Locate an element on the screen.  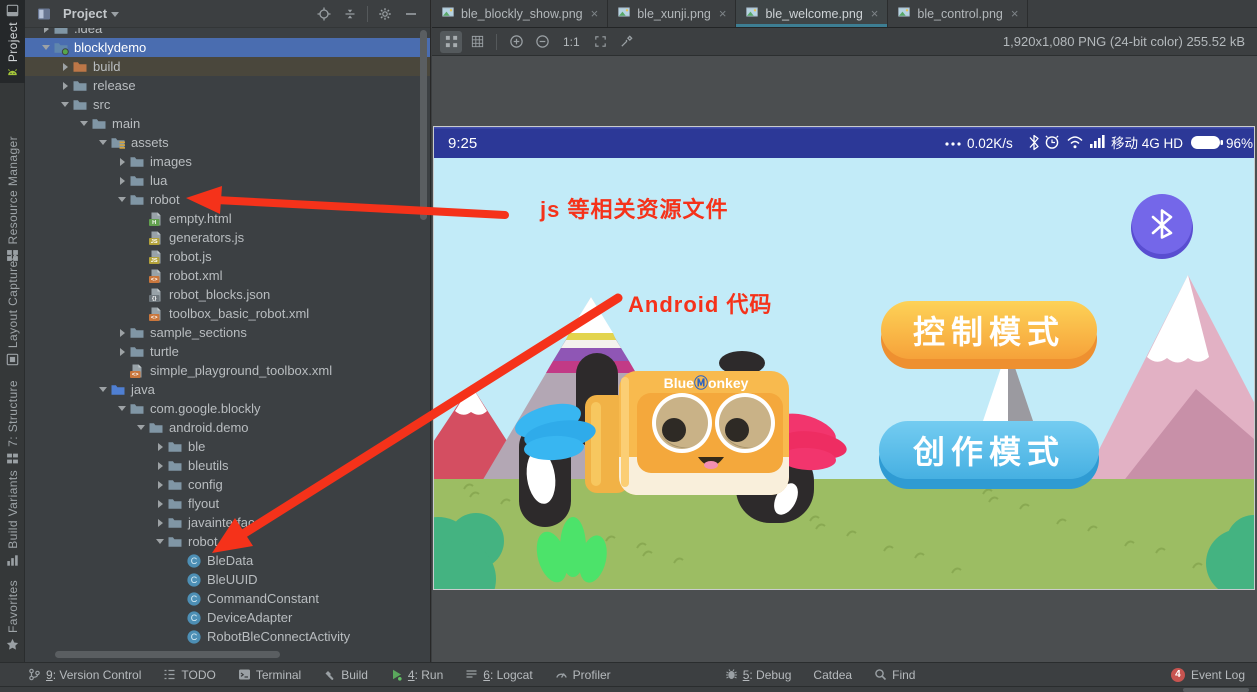
tree-row: lua is located at coordinates (227, 180).